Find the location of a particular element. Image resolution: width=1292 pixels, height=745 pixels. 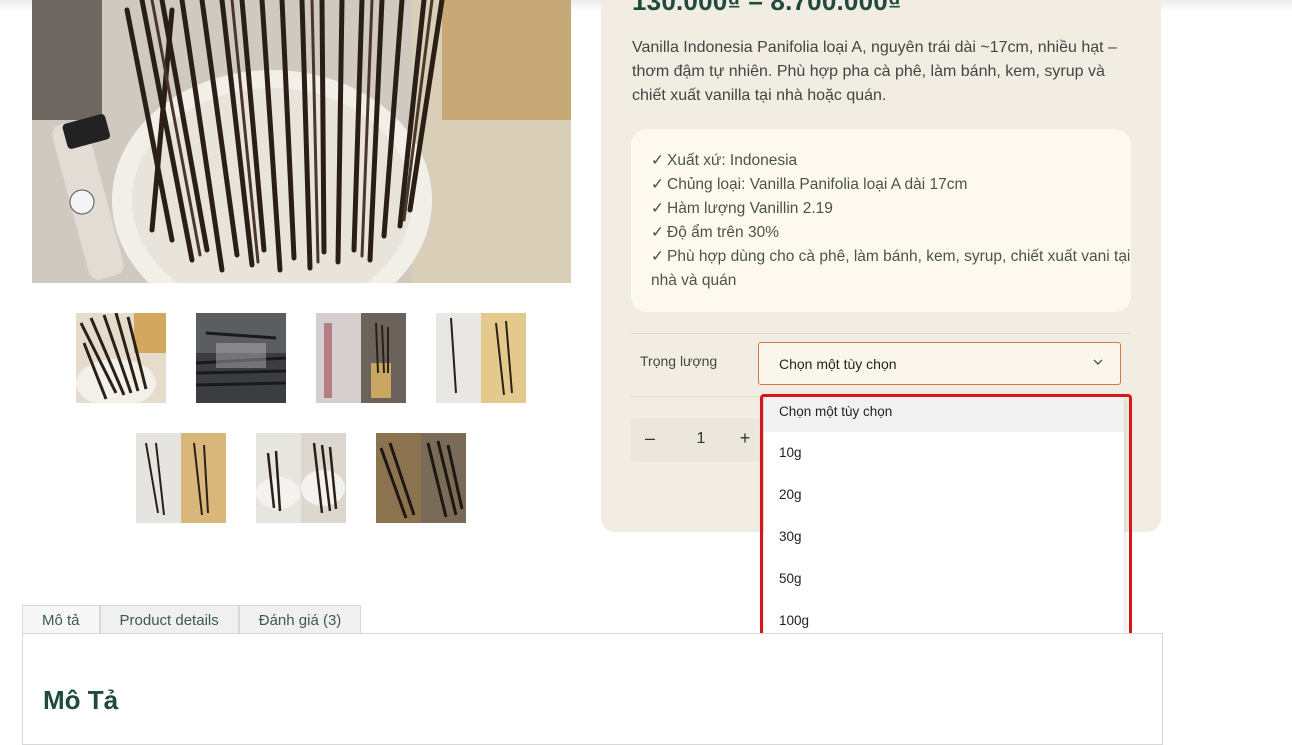

tab-description: Mô tả is located at coordinates (61, 619).